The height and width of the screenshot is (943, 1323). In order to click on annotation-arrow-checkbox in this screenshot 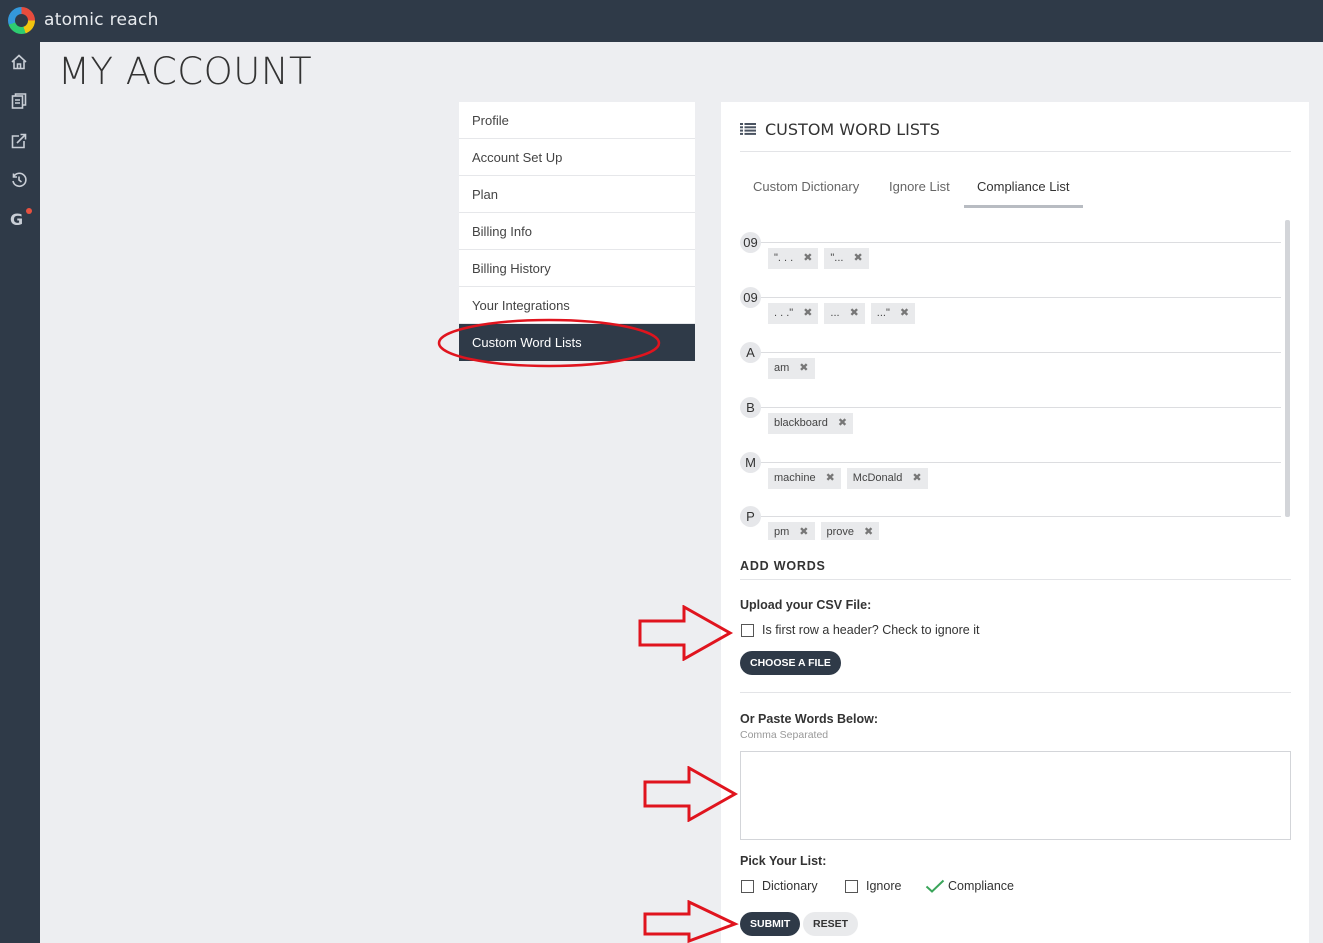, I will do `click(686, 633)`.